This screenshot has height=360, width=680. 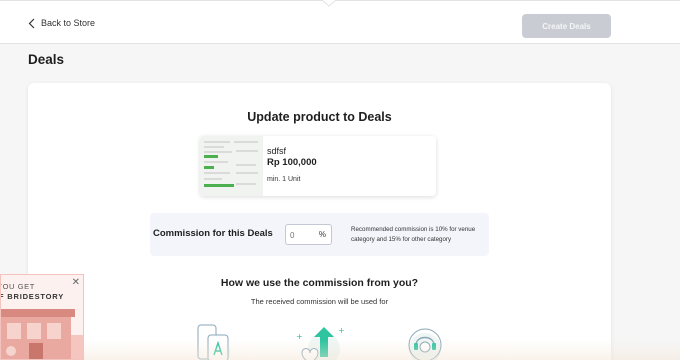 What do you see at coordinates (340, 22) in the screenshot?
I see `top-bar: Back to Store Create Deals` at bounding box center [340, 22].